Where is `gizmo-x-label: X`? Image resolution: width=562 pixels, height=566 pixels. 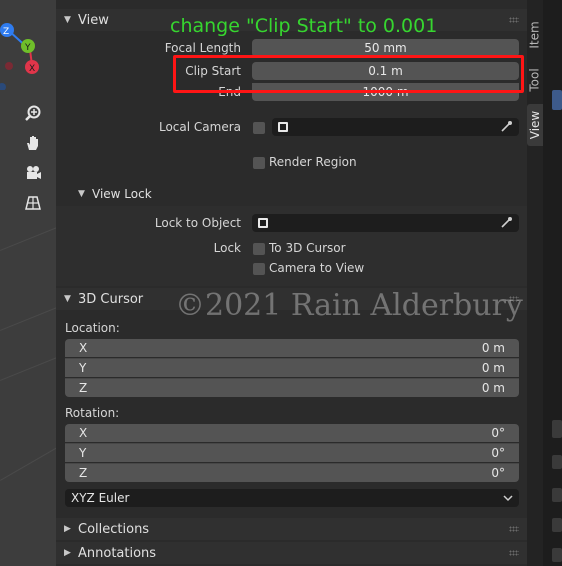
gizmo-x-label: X is located at coordinates (32, 69).